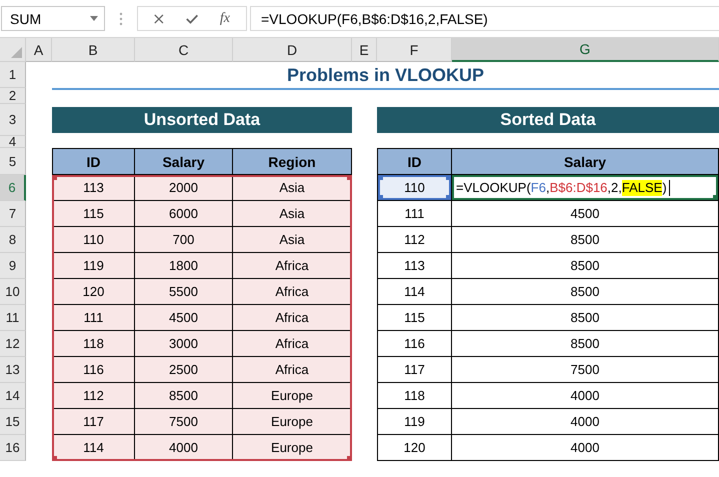  Describe the element at coordinates (13, 120) in the screenshot. I see `row-header: 3` at that location.